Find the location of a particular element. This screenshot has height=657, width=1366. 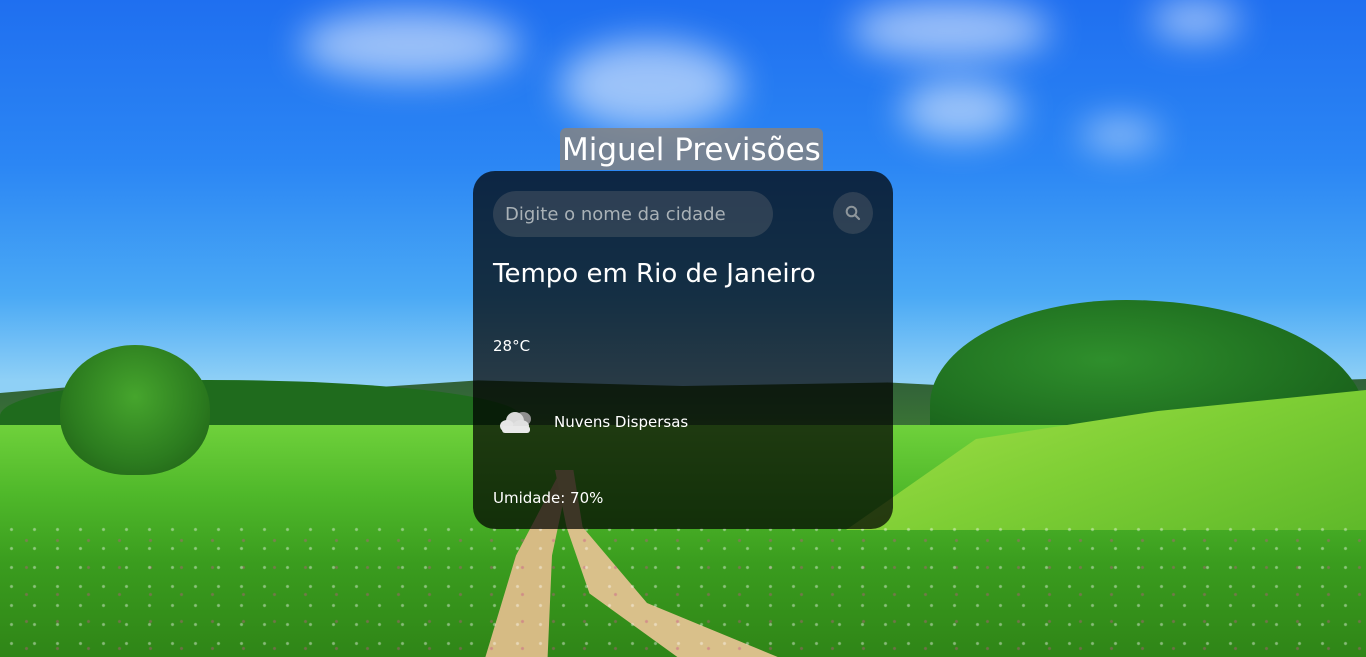

search-icon is located at coordinates (853, 213).